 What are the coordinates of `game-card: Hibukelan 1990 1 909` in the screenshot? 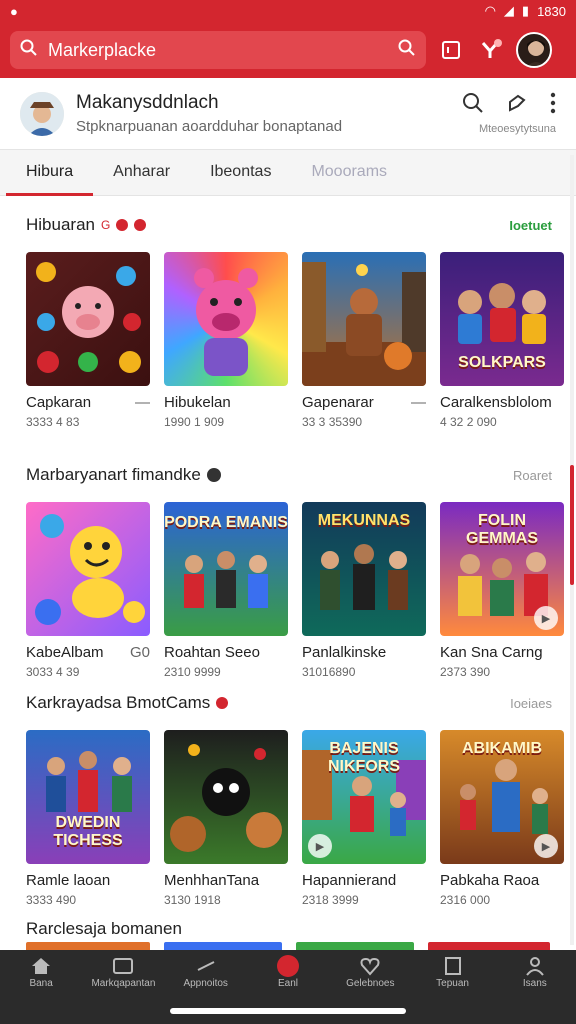 It's located at (226, 340).